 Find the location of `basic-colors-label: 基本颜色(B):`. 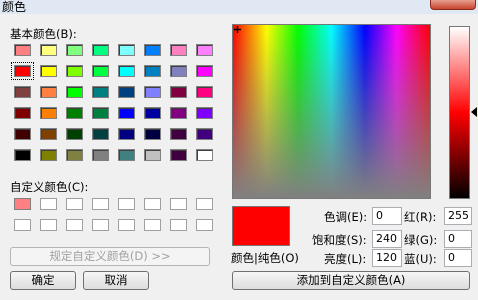

basic-colors-label: 基本颜色(B): is located at coordinates (43, 34).